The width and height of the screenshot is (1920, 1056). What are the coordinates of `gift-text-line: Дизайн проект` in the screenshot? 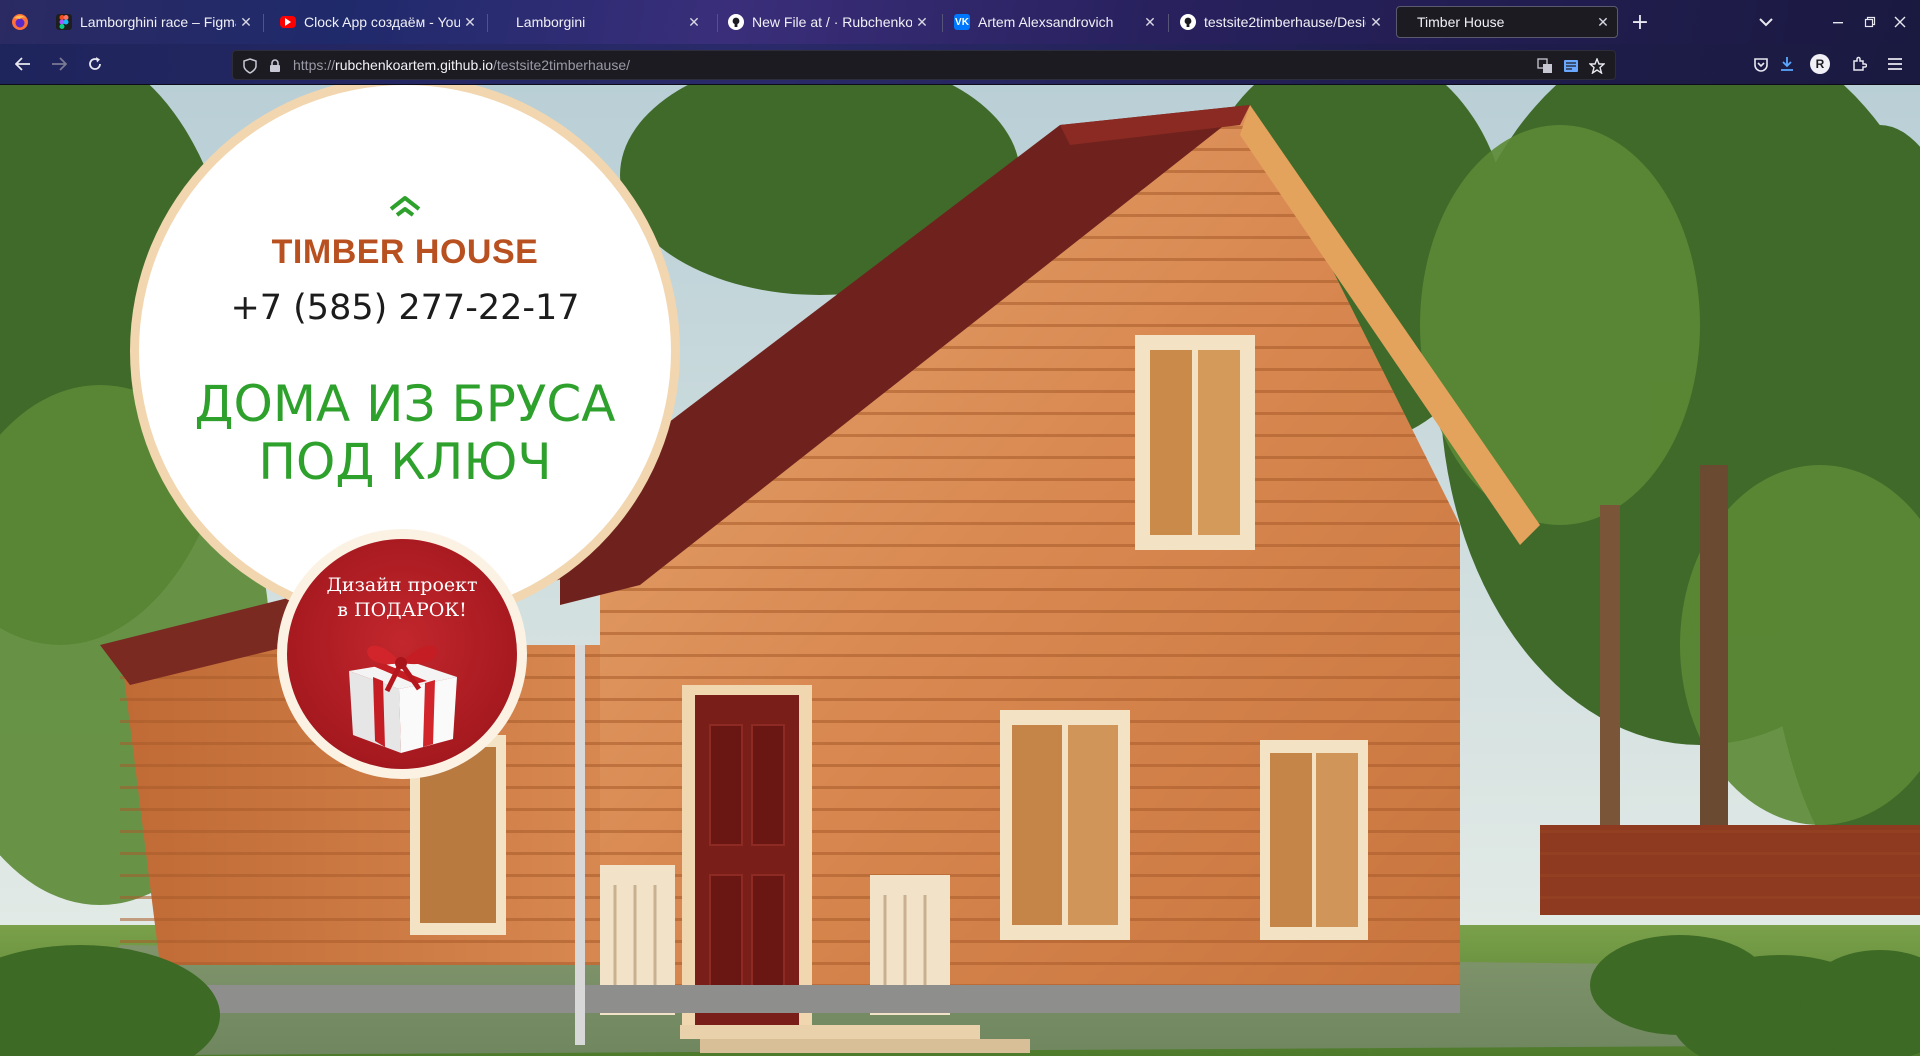 It's located at (402, 585).